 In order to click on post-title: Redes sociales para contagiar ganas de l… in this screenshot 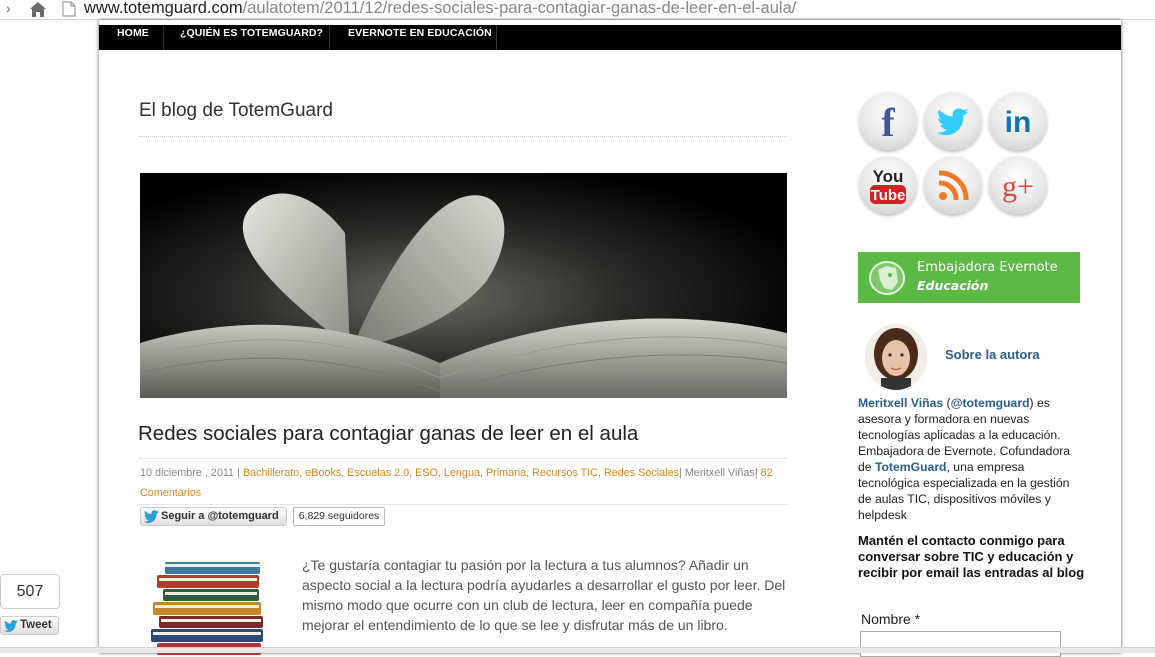, I will do `click(388, 434)`.